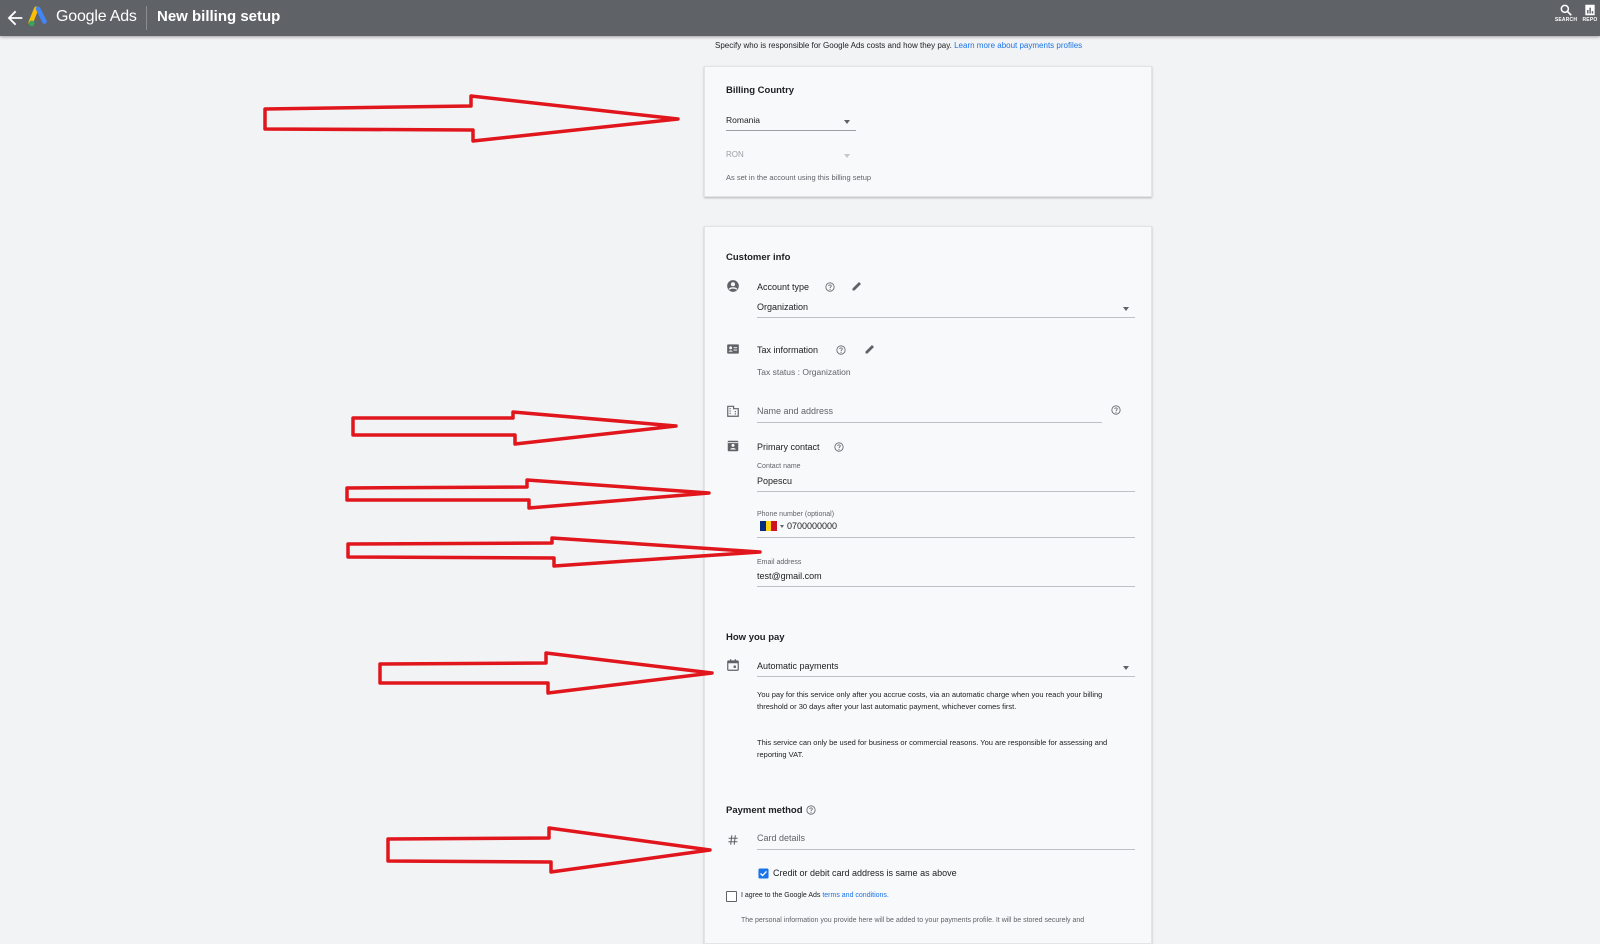 Image resolution: width=1600 pixels, height=944 pixels. What do you see at coordinates (554, 552) in the screenshot?
I see `annotation-arrow-phone-number` at bounding box center [554, 552].